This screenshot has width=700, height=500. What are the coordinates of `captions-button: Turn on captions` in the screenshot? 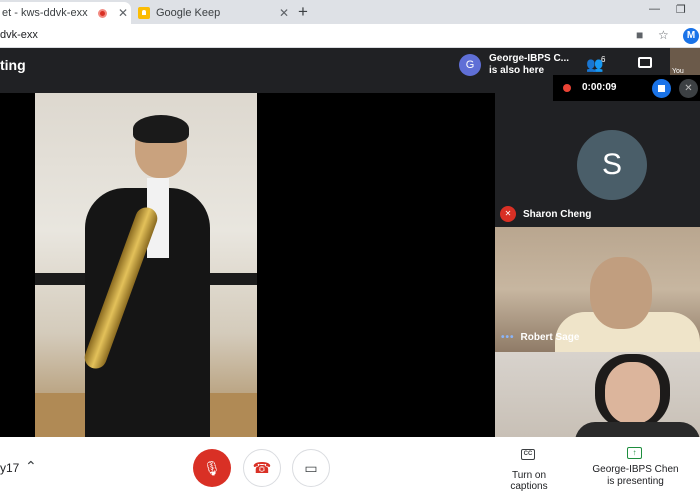 It's located at (529, 481).